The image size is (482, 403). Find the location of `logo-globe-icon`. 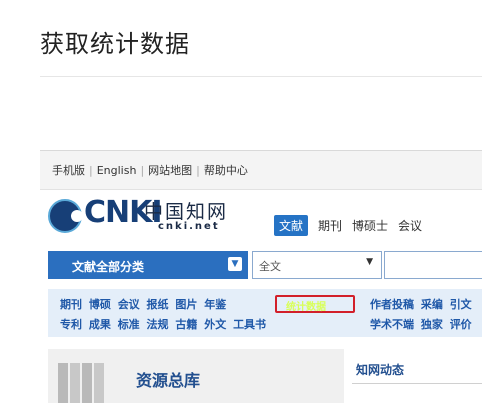

logo-globe-icon is located at coordinates (65, 216).